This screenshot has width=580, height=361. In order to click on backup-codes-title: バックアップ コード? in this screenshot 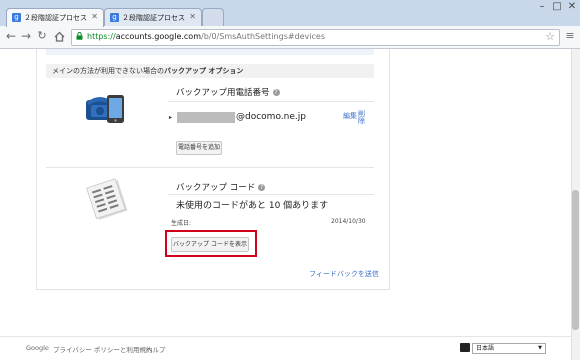, I will do `click(221, 187)`.